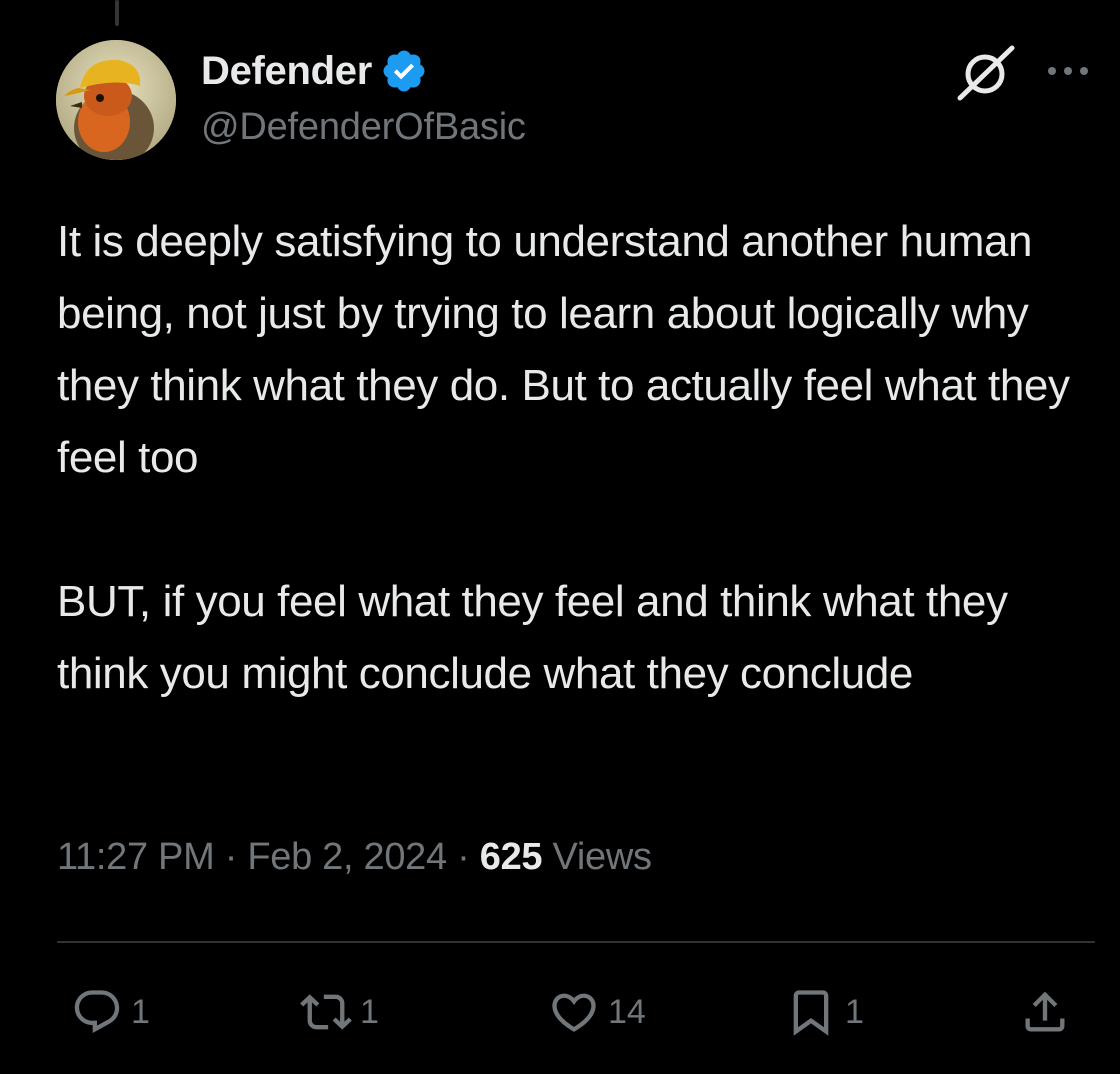  What do you see at coordinates (854, 1011) in the screenshot?
I see `bookmark-count: 1` at bounding box center [854, 1011].